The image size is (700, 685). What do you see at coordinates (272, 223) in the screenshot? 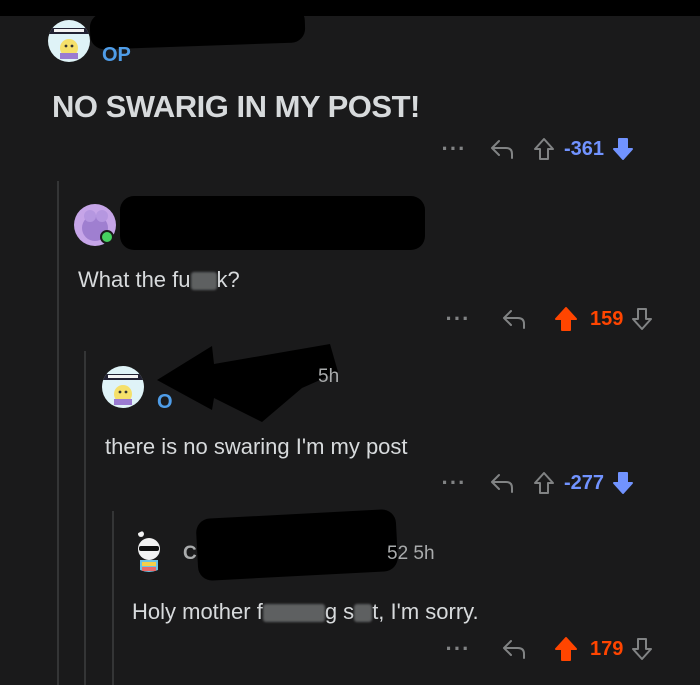
I see `redacted-username-comment1` at bounding box center [272, 223].